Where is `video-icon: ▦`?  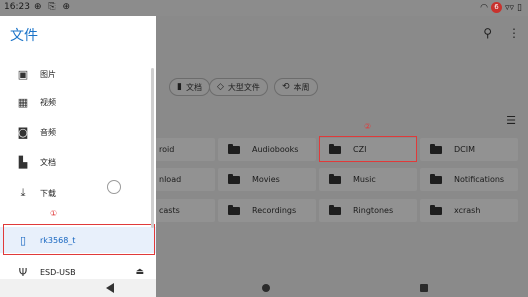 video-icon: ▦ is located at coordinates (23, 102).